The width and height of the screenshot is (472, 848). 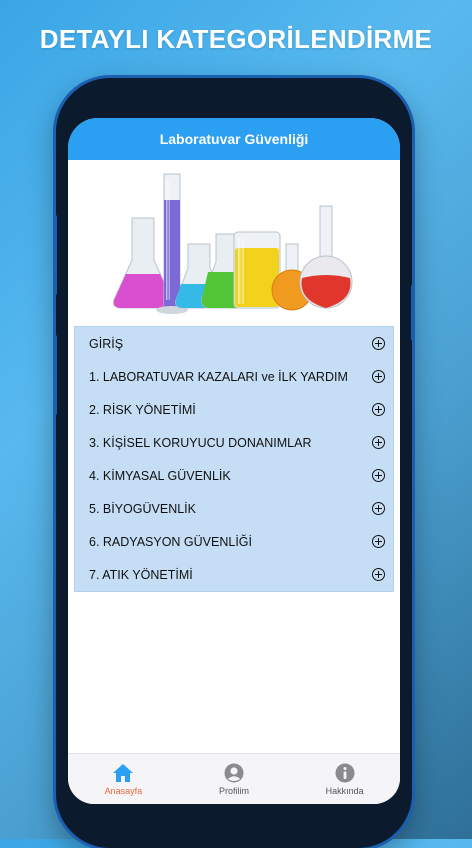 I want to click on menu-item-kisisel-koruyucu: 3. KİŞİSEL KORUYUCU DONANIMLAR, so click(x=234, y=442).